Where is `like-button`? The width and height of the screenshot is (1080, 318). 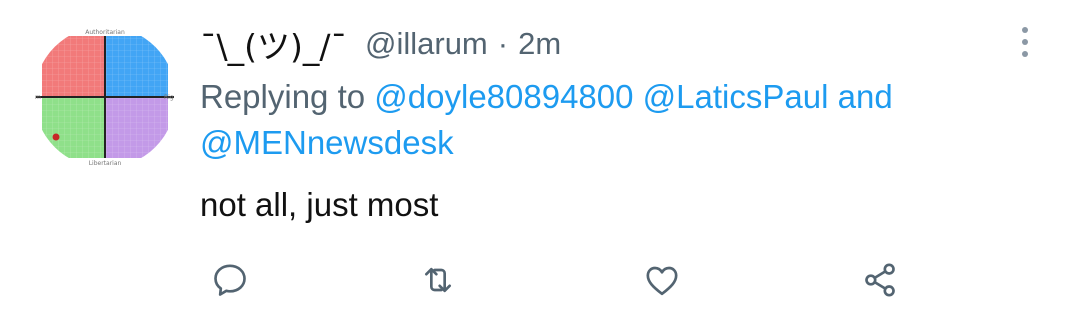 like-button is located at coordinates (662, 280).